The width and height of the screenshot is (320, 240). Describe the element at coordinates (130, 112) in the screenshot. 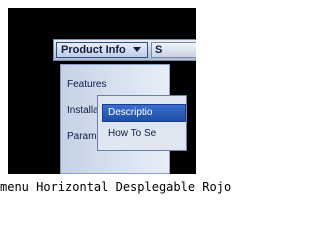

I see `submenu-item-label: Descriptio` at that location.